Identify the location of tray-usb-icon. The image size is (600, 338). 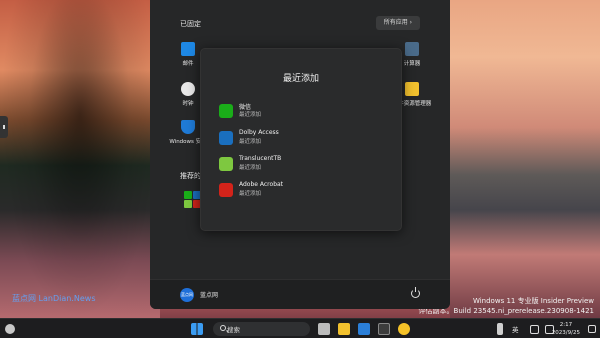
(500, 329).